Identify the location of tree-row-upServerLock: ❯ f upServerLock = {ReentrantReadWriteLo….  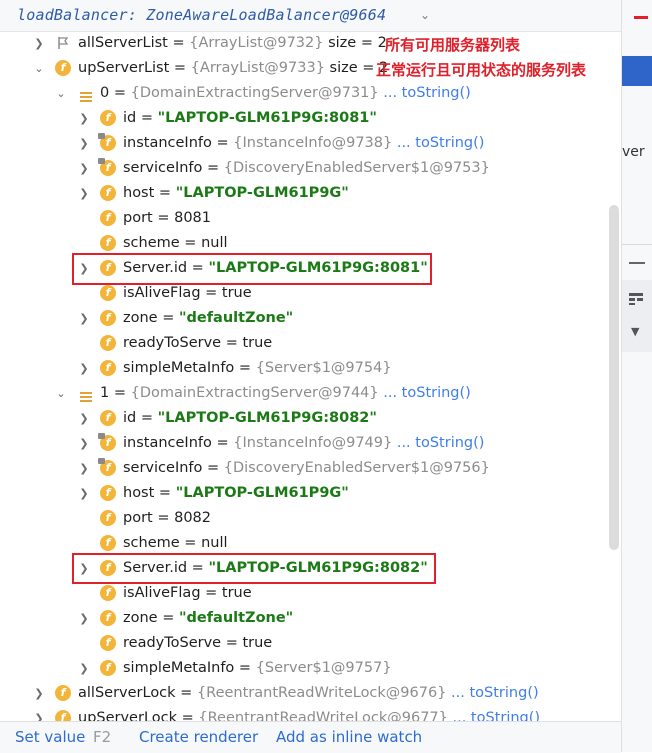
(310, 713).